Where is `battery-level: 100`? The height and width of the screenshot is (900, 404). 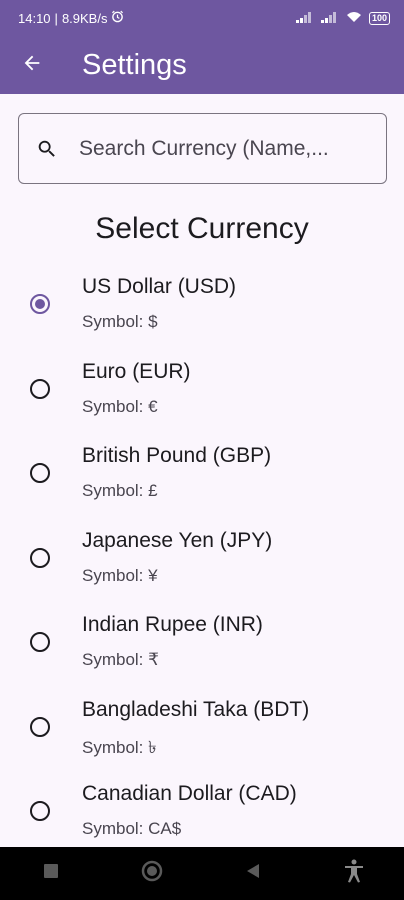
battery-level: 100 is located at coordinates (379, 18).